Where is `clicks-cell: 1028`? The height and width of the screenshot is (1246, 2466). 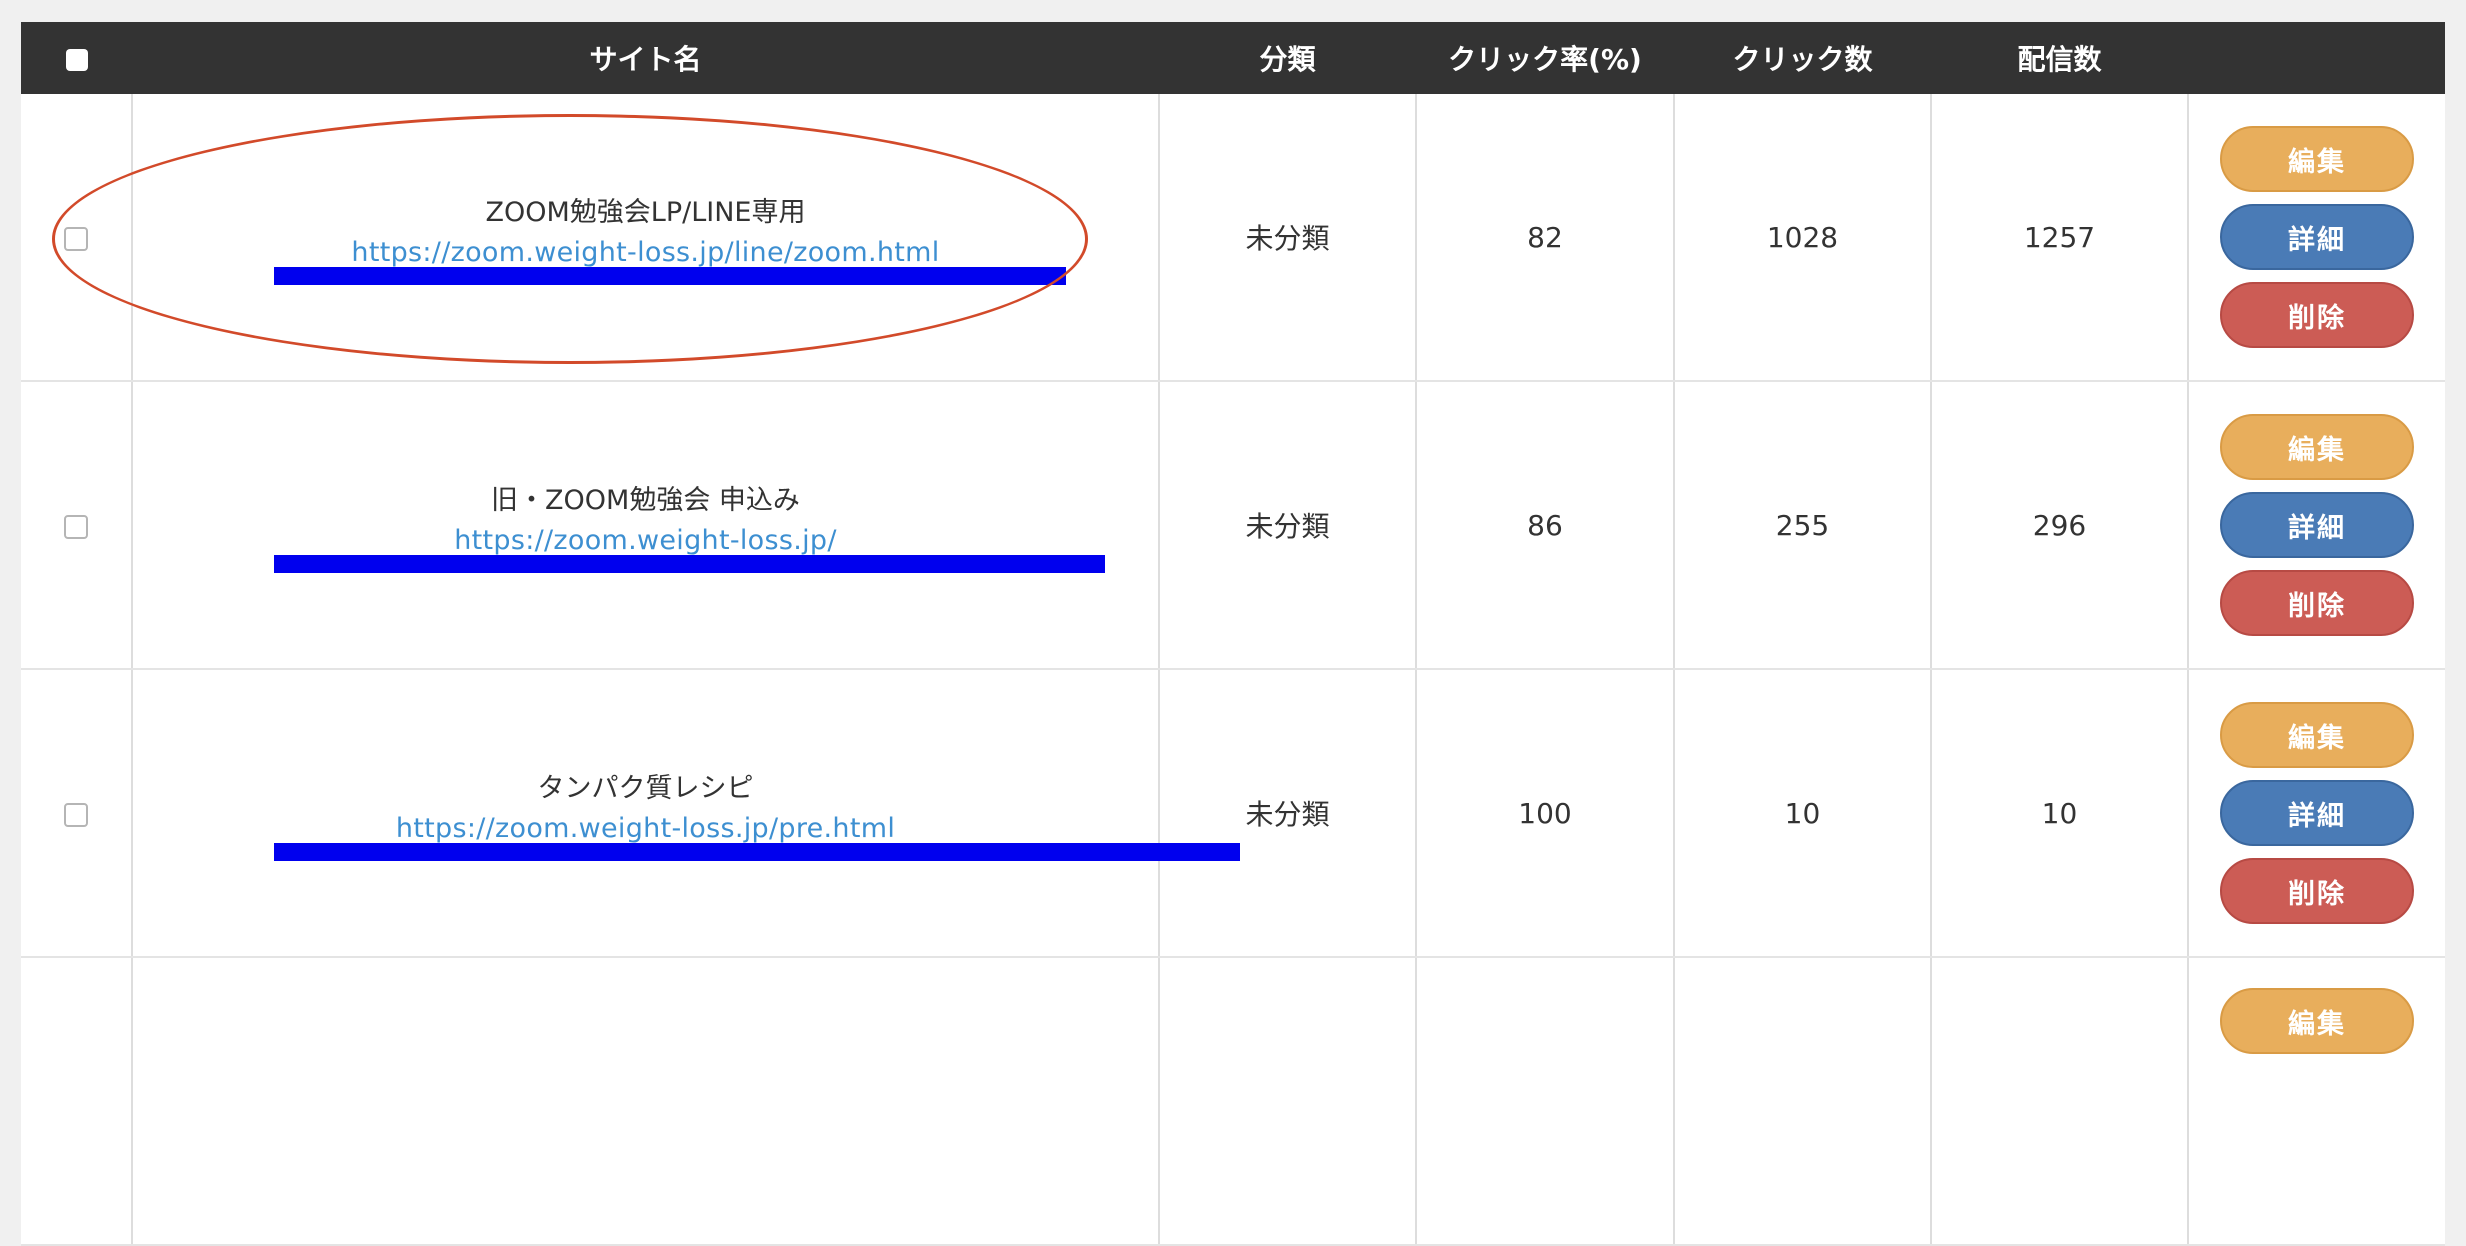 clicks-cell: 1028 is located at coordinates (1803, 238).